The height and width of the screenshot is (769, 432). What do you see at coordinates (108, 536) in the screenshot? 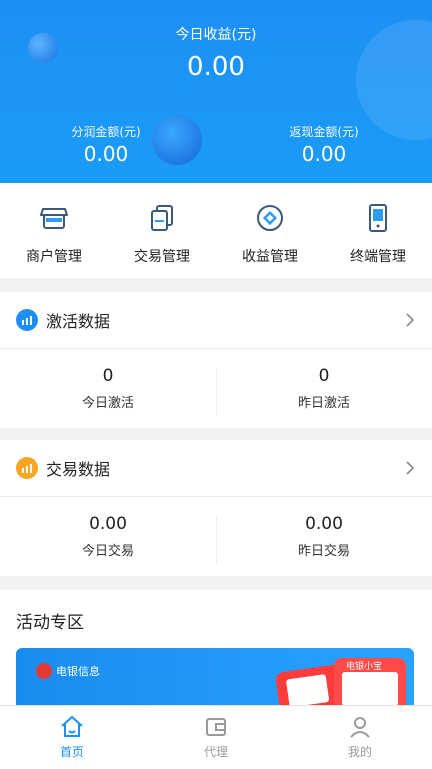
I see `today-transaction-stat: 0.00 今日交易` at bounding box center [108, 536].